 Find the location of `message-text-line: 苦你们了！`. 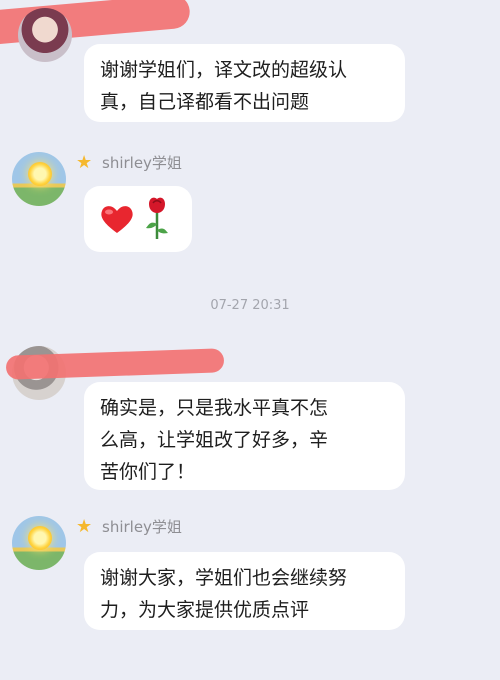

message-text-line: 苦你们了！ is located at coordinates (148, 472).